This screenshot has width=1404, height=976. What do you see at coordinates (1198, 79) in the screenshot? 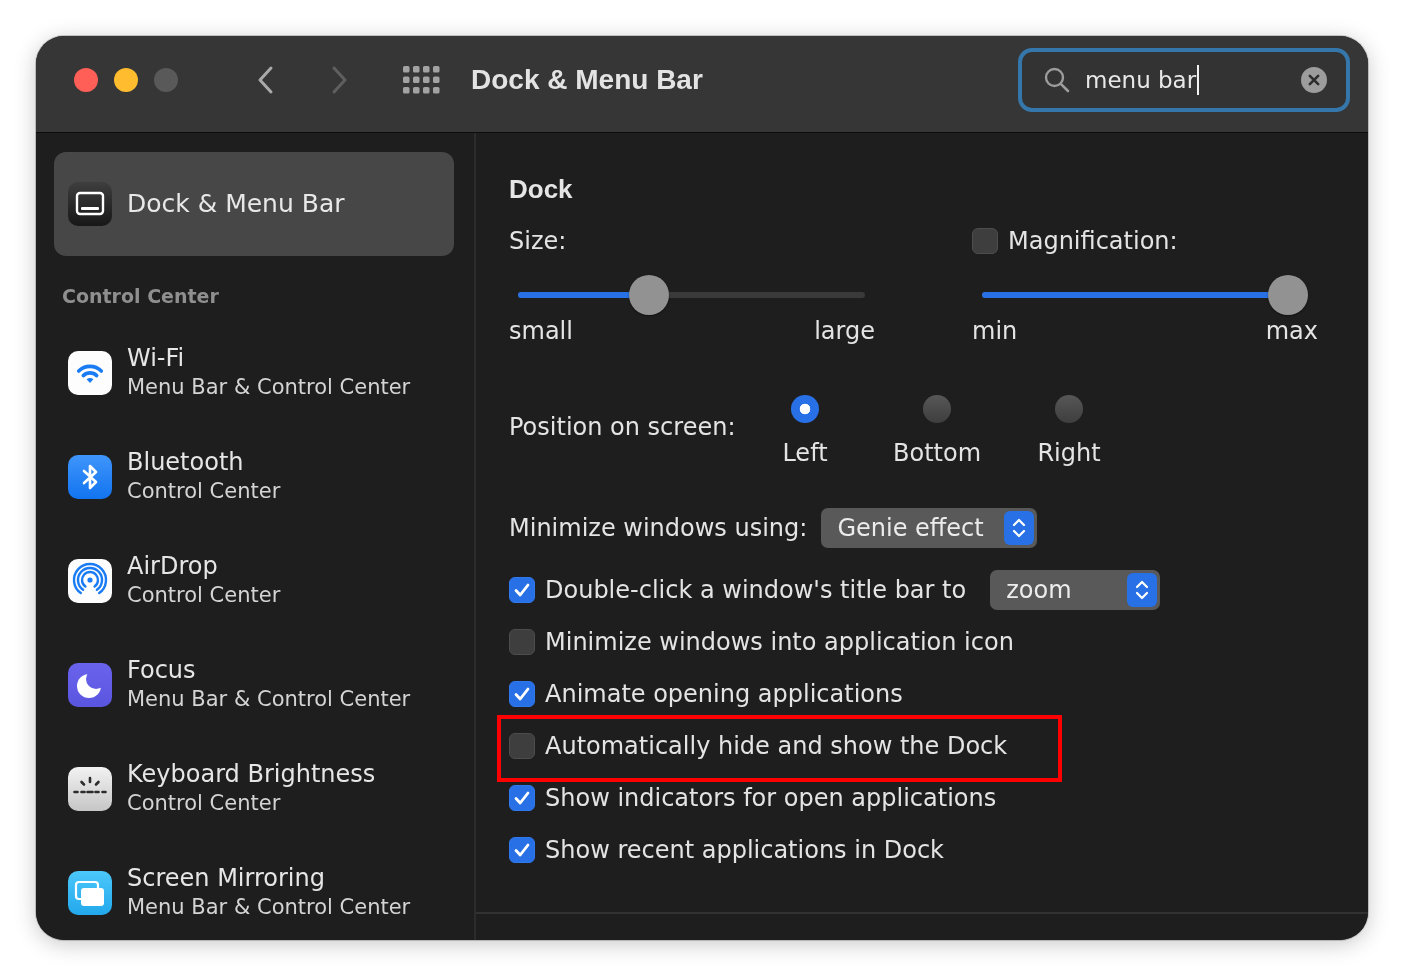
I see `text-caret` at bounding box center [1198, 79].